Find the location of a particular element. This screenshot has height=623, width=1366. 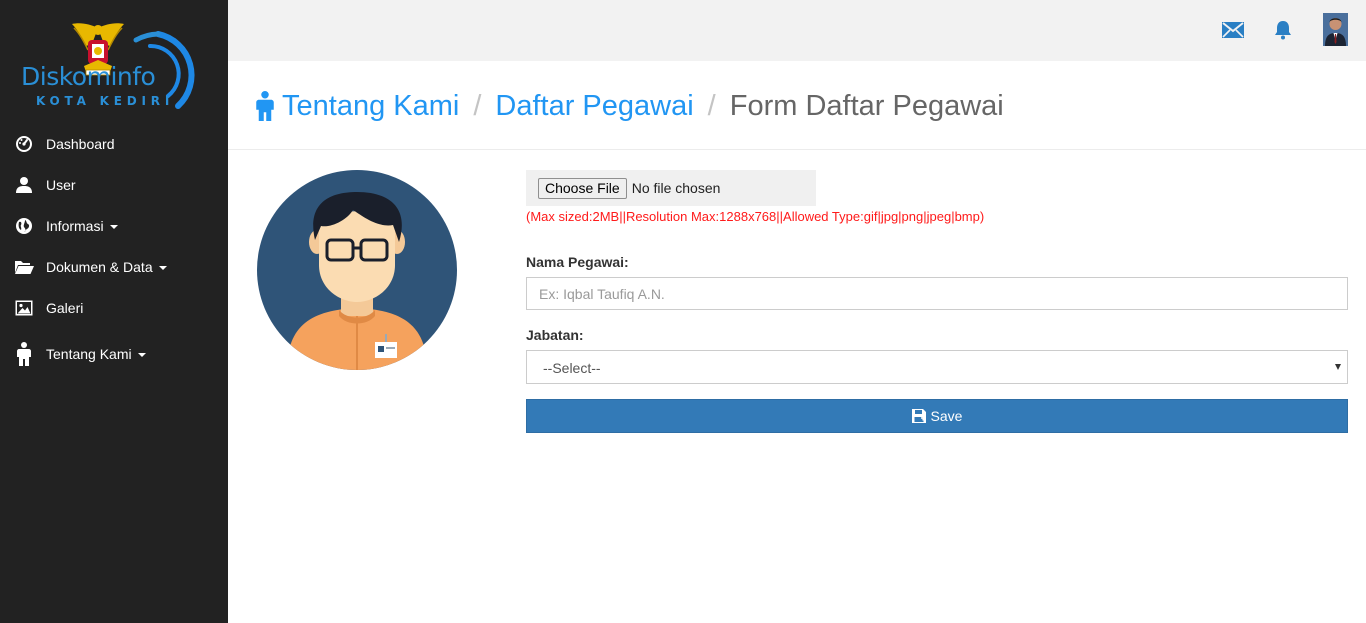

sidebar-item-label: Tentang Kami is located at coordinates (96, 354).